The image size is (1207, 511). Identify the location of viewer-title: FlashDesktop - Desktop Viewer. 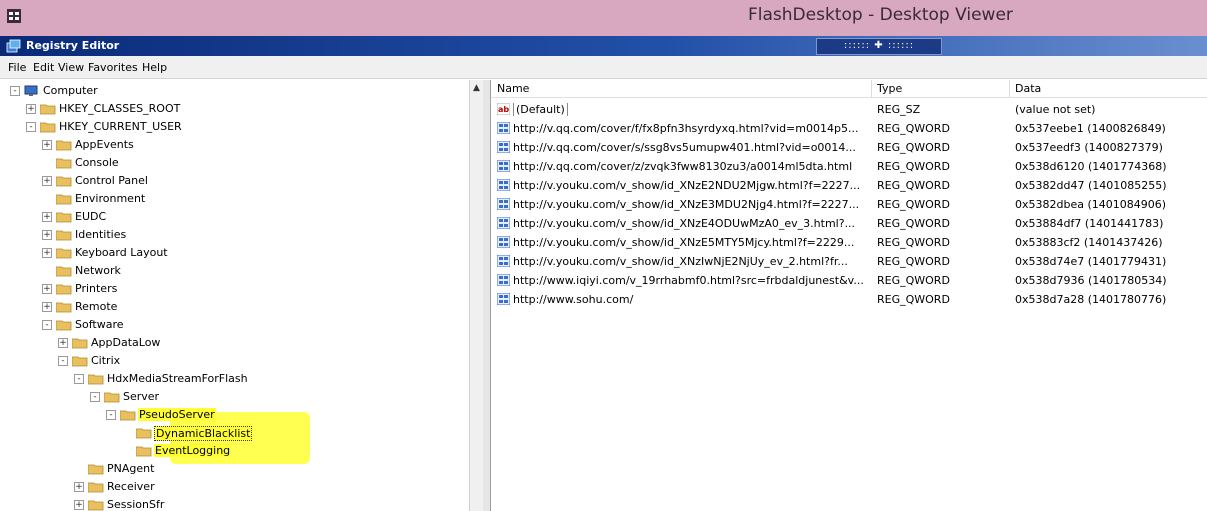
(880, 15).